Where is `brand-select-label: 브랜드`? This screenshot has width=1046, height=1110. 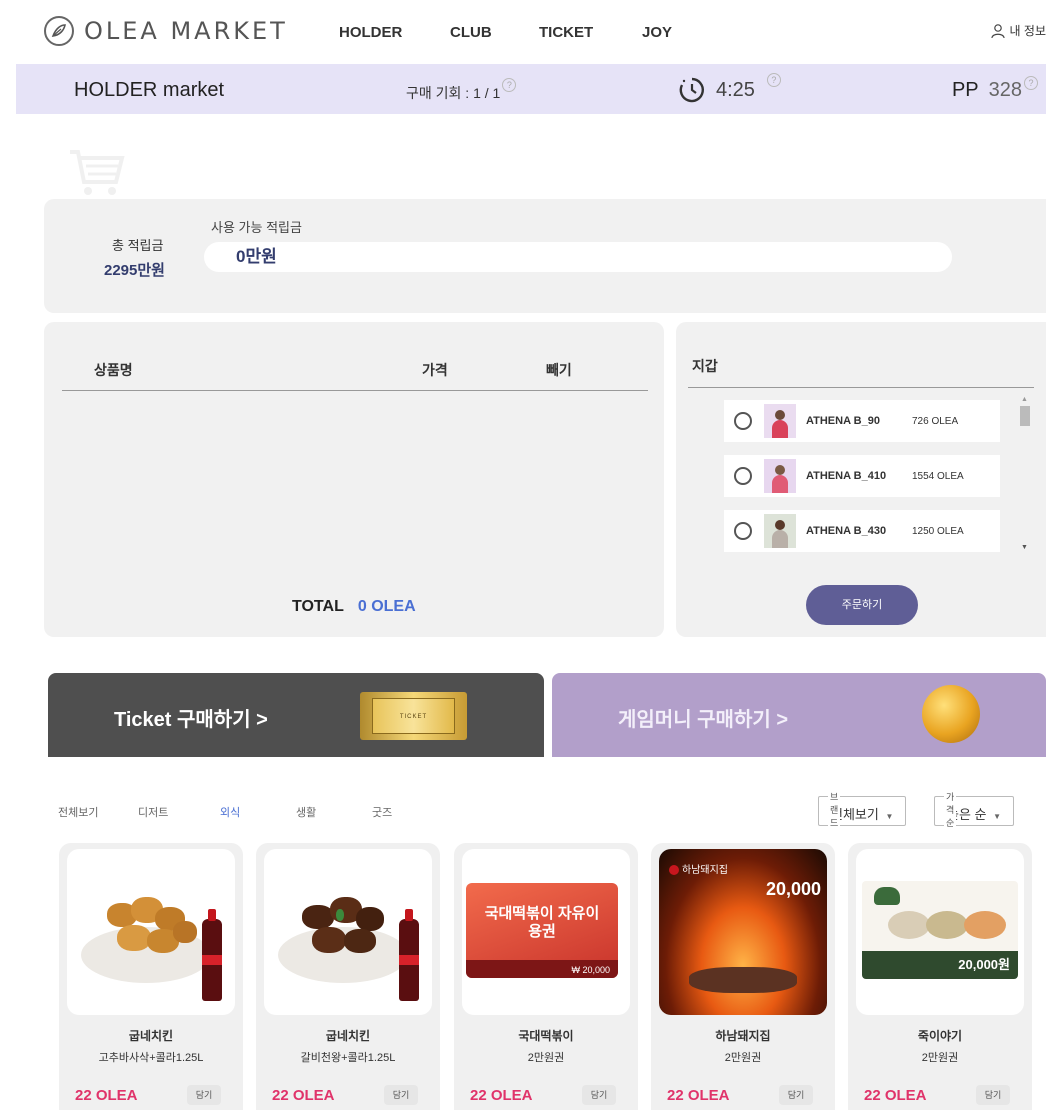 brand-select-label: 브랜드 is located at coordinates (834, 809).